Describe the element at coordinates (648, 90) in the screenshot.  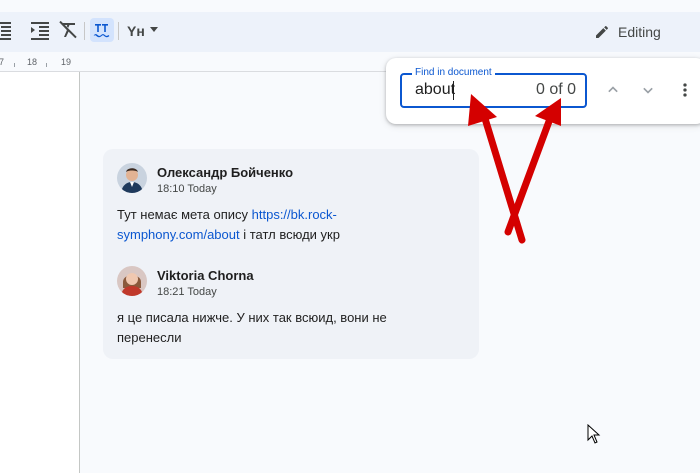
I see `chevron-down-icon` at that location.